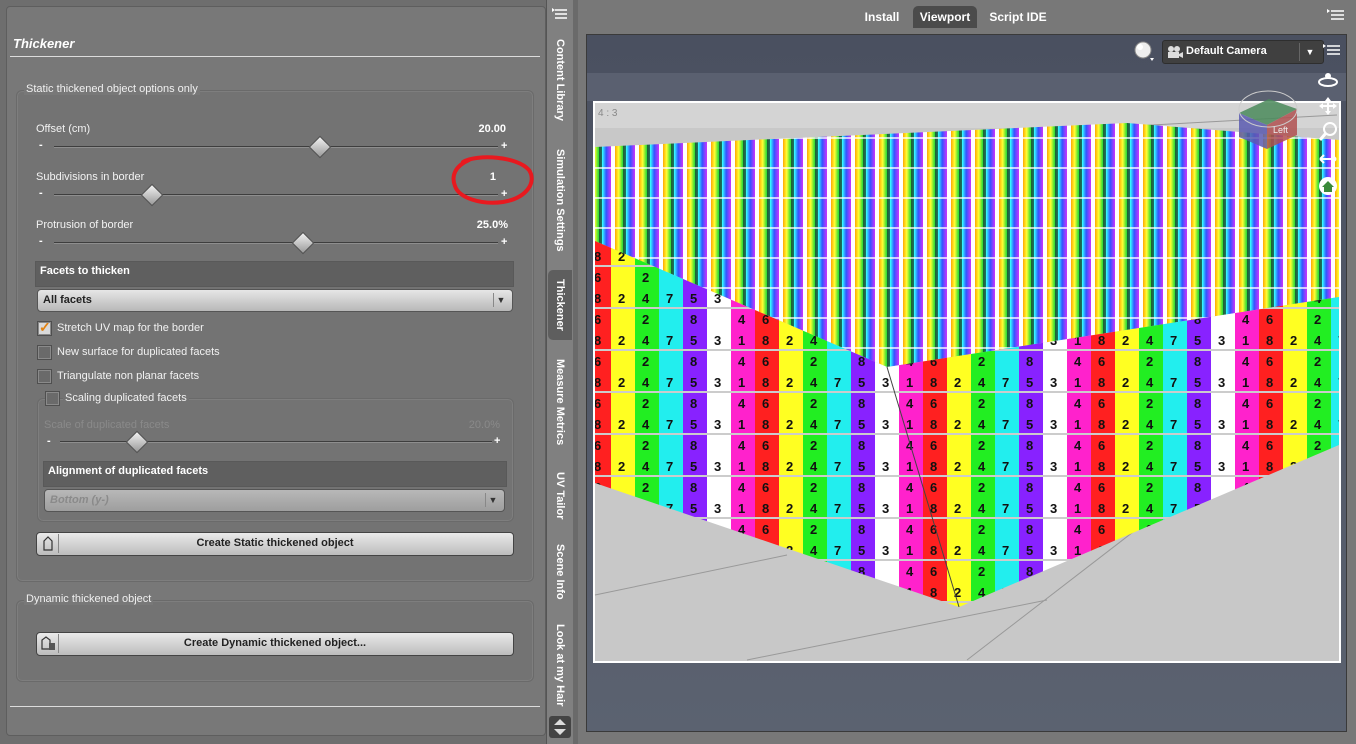  I want to click on new-surface-label: New surface for duplicated facets, so click(138, 352).